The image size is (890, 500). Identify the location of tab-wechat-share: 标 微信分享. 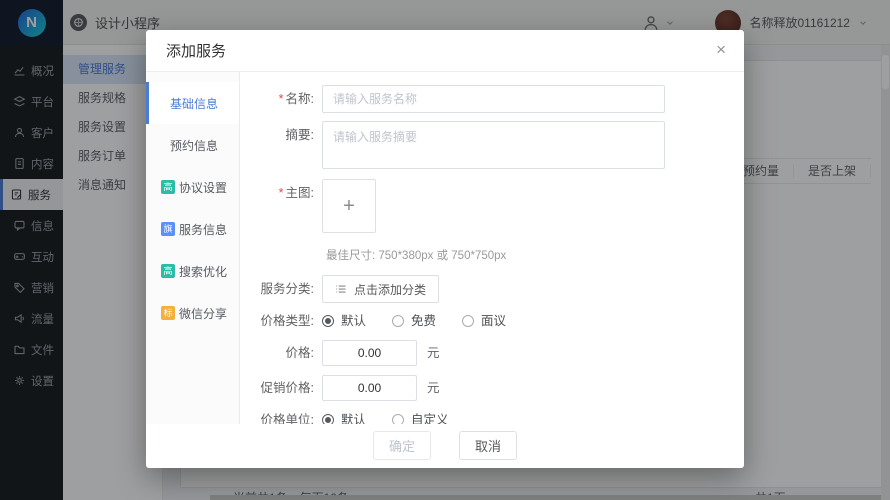
(192, 313).